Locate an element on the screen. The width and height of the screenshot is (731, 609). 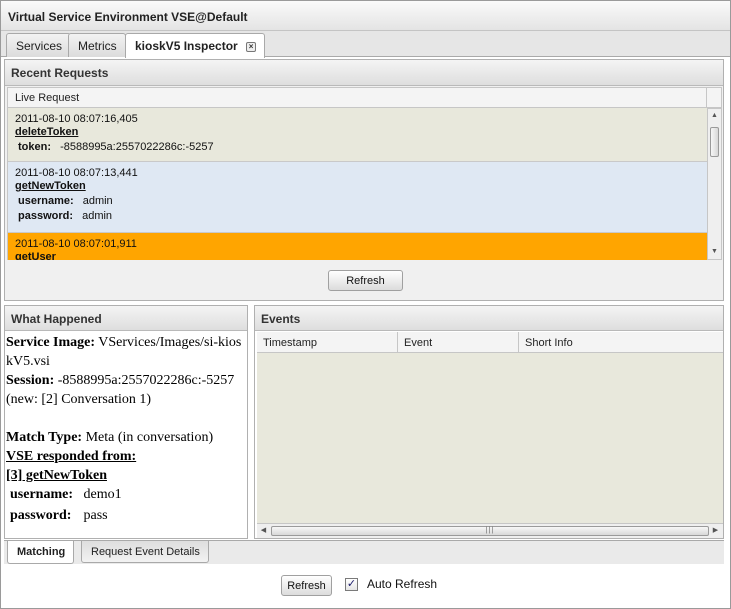
request-timestamp: 2011-08-10 08:07:13,441 is located at coordinates (76, 173).